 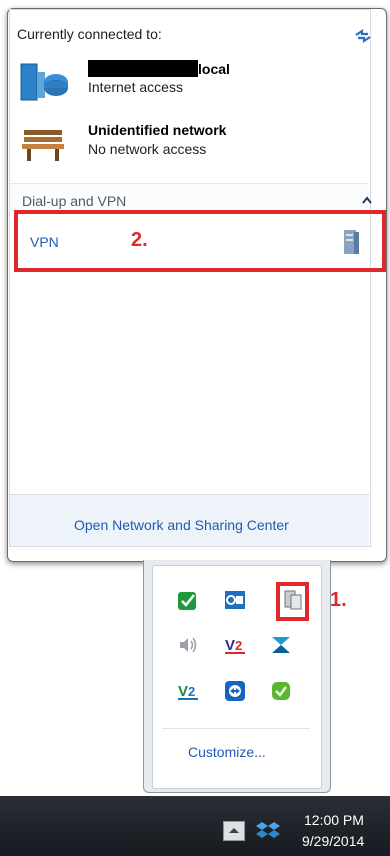 I want to click on network-item-domain: local Internet access, so click(x=188, y=81).